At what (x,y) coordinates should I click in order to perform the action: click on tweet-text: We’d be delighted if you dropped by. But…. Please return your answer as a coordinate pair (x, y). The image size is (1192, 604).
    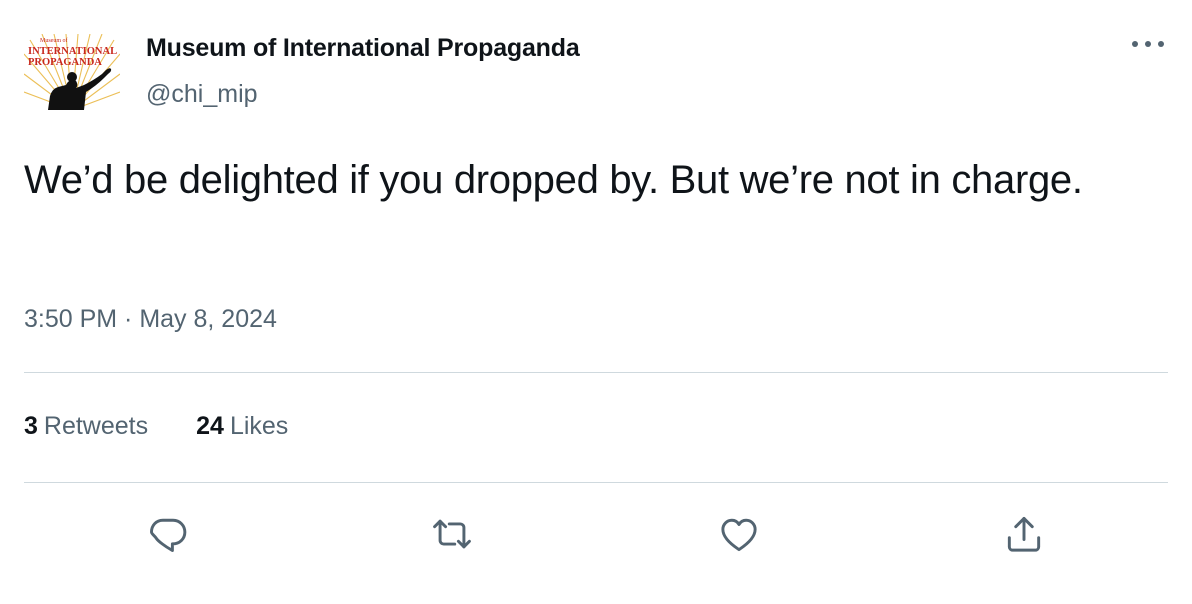
    Looking at the image, I should click on (553, 180).